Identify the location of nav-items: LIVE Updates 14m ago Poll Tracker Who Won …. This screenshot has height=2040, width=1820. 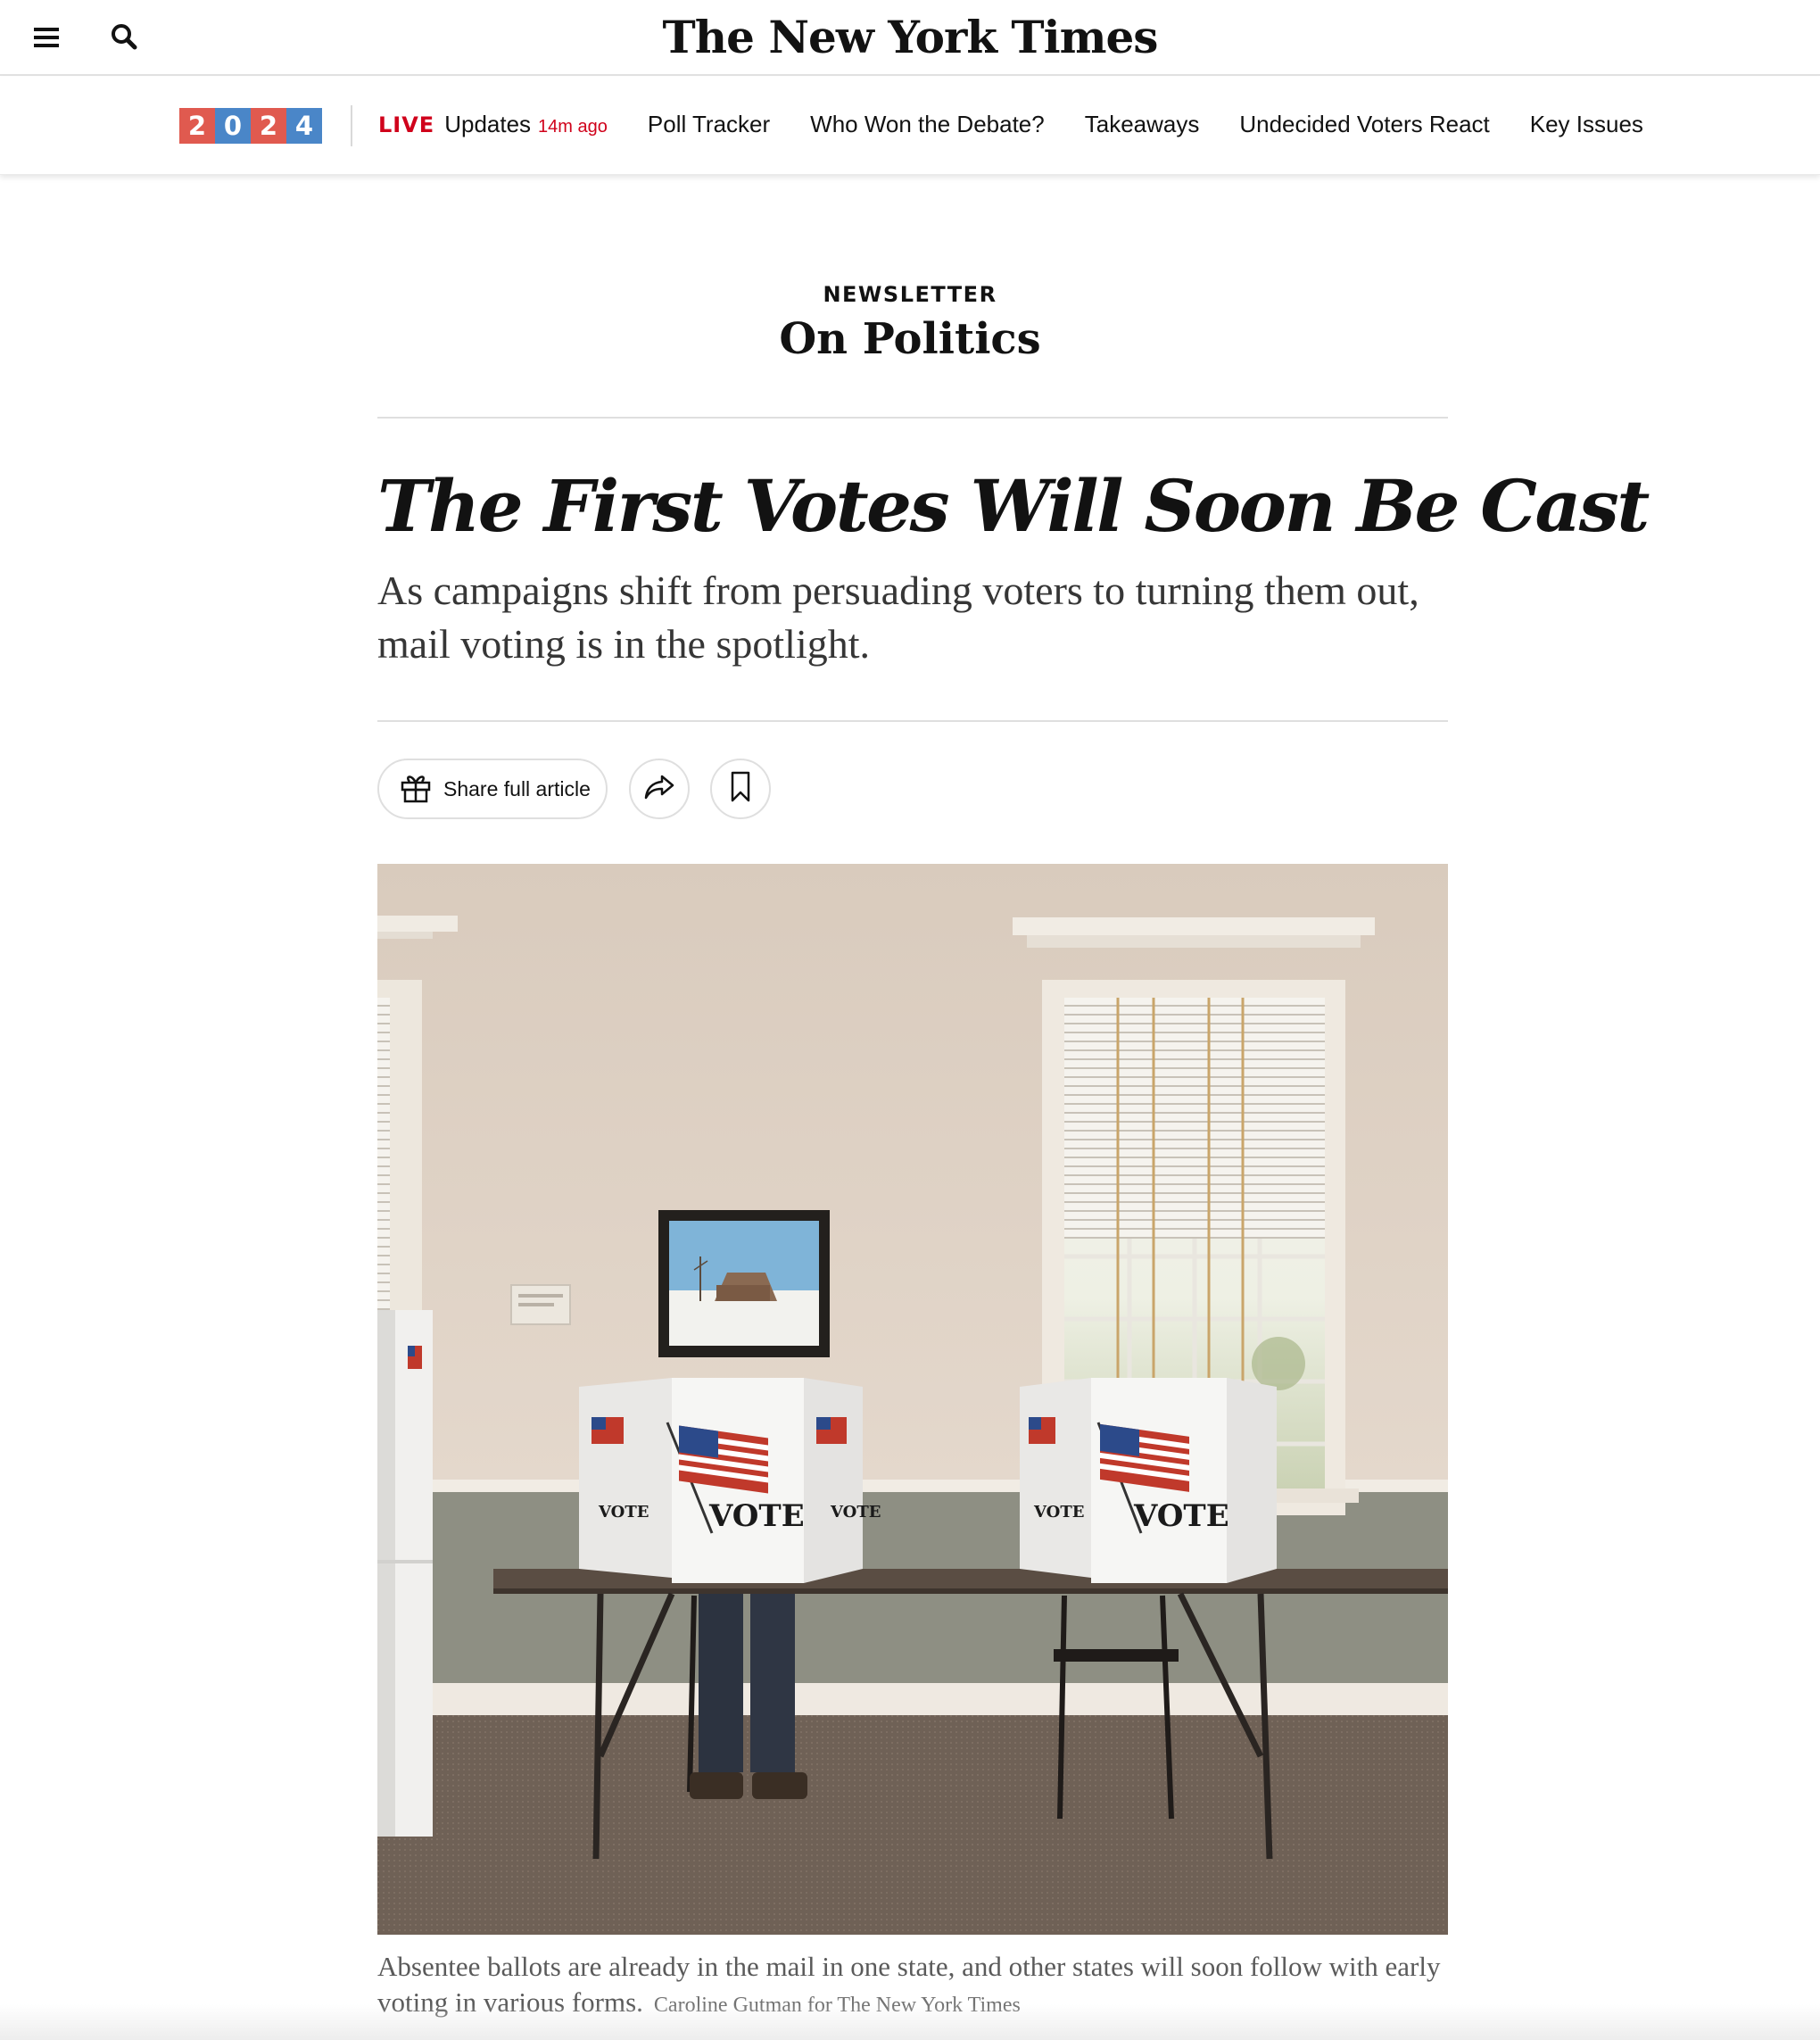
(1031, 124).